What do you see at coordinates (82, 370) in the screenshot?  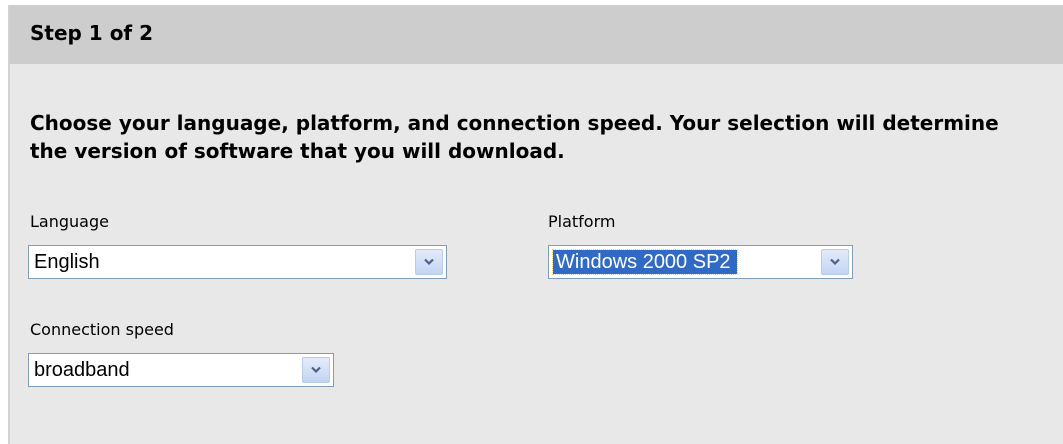 I see `connection-speed-select-value: broadband` at bounding box center [82, 370].